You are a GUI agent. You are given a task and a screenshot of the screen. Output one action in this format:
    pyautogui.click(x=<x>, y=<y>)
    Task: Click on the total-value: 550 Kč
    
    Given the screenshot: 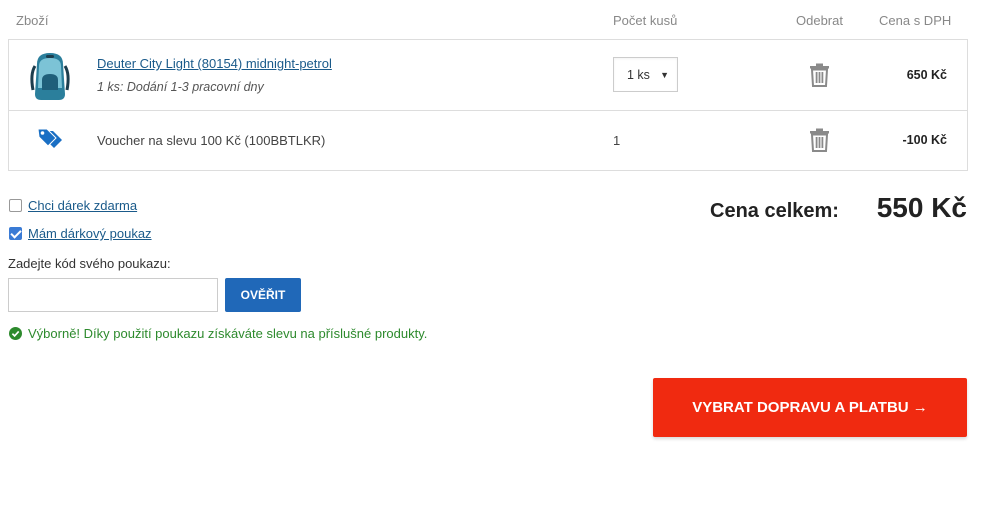 What is the action you would take?
    pyautogui.click(x=921, y=207)
    